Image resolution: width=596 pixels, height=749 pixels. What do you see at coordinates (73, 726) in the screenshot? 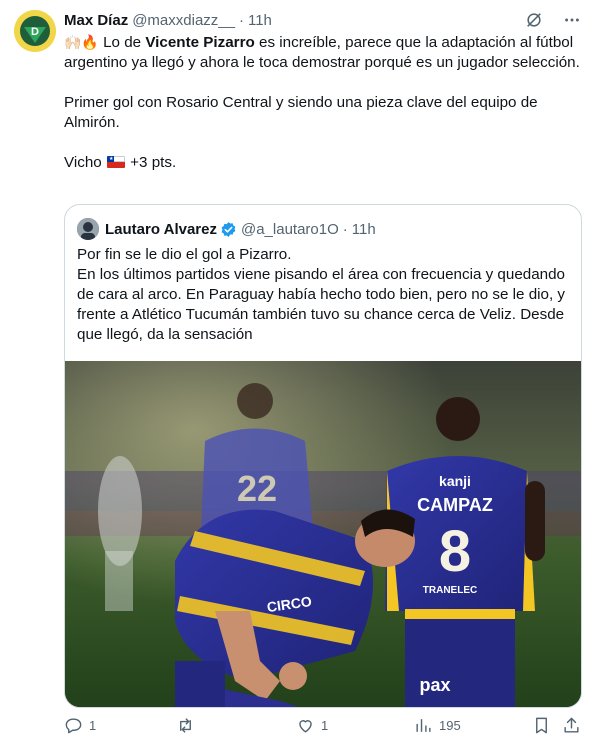
I see `reply-icon` at bounding box center [73, 726].